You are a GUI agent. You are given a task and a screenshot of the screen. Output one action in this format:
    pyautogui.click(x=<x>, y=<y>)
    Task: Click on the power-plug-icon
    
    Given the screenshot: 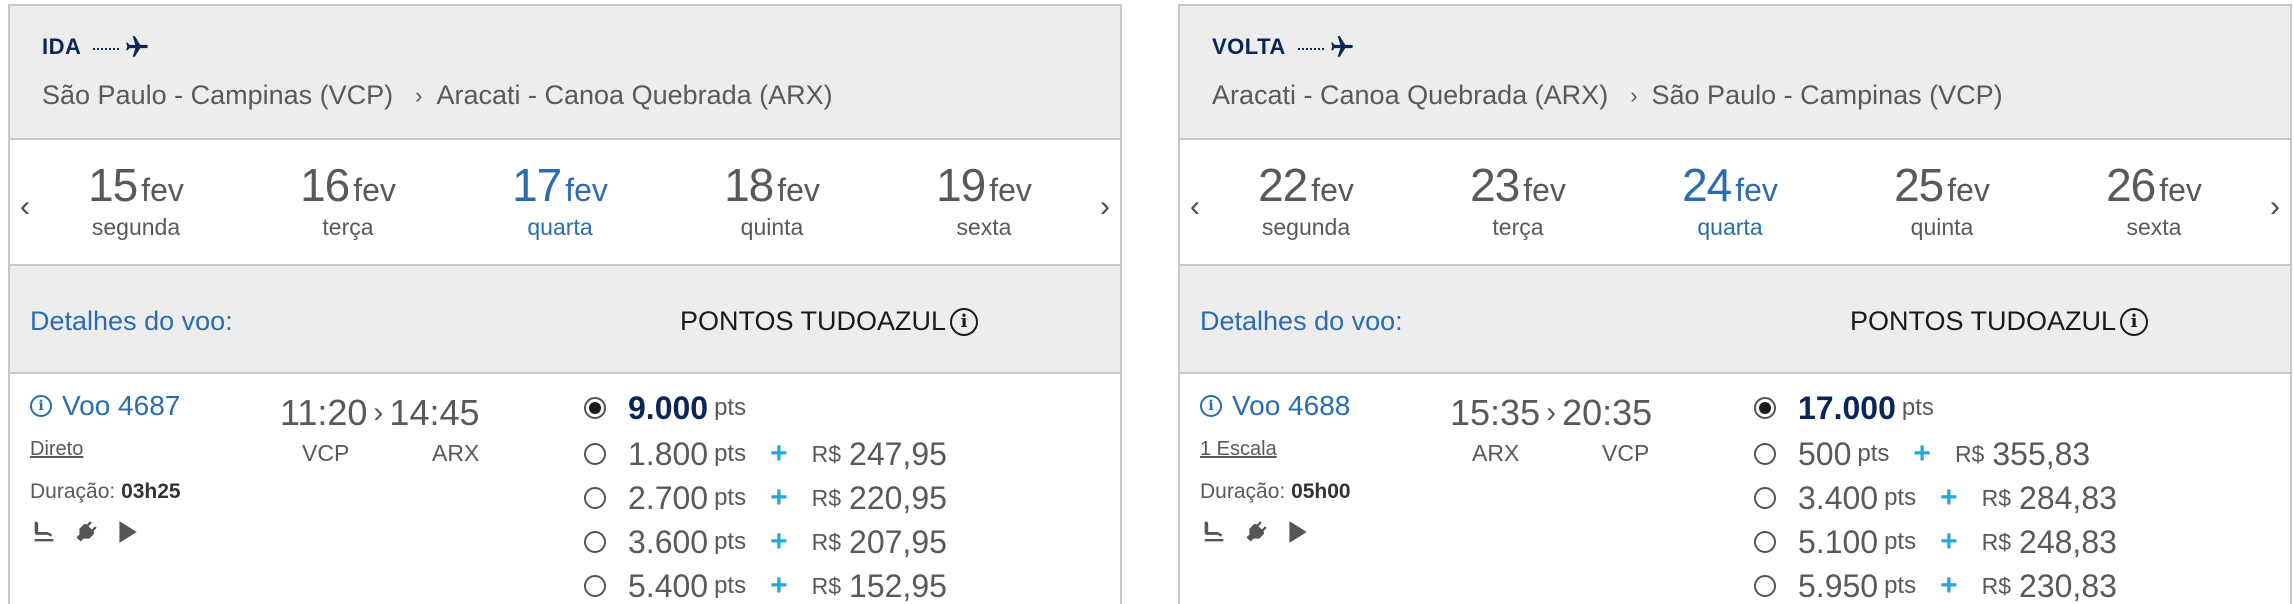 What is the action you would take?
    pyautogui.click(x=1256, y=531)
    